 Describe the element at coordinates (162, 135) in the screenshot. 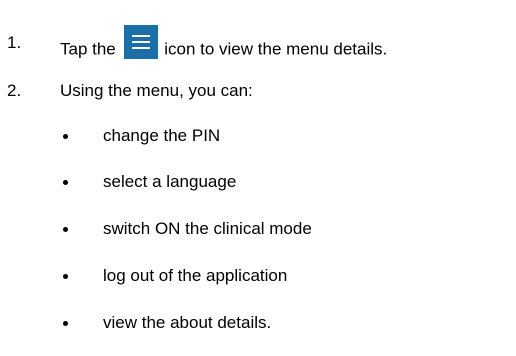

I see `list-item-text: change the PIN` at that location.